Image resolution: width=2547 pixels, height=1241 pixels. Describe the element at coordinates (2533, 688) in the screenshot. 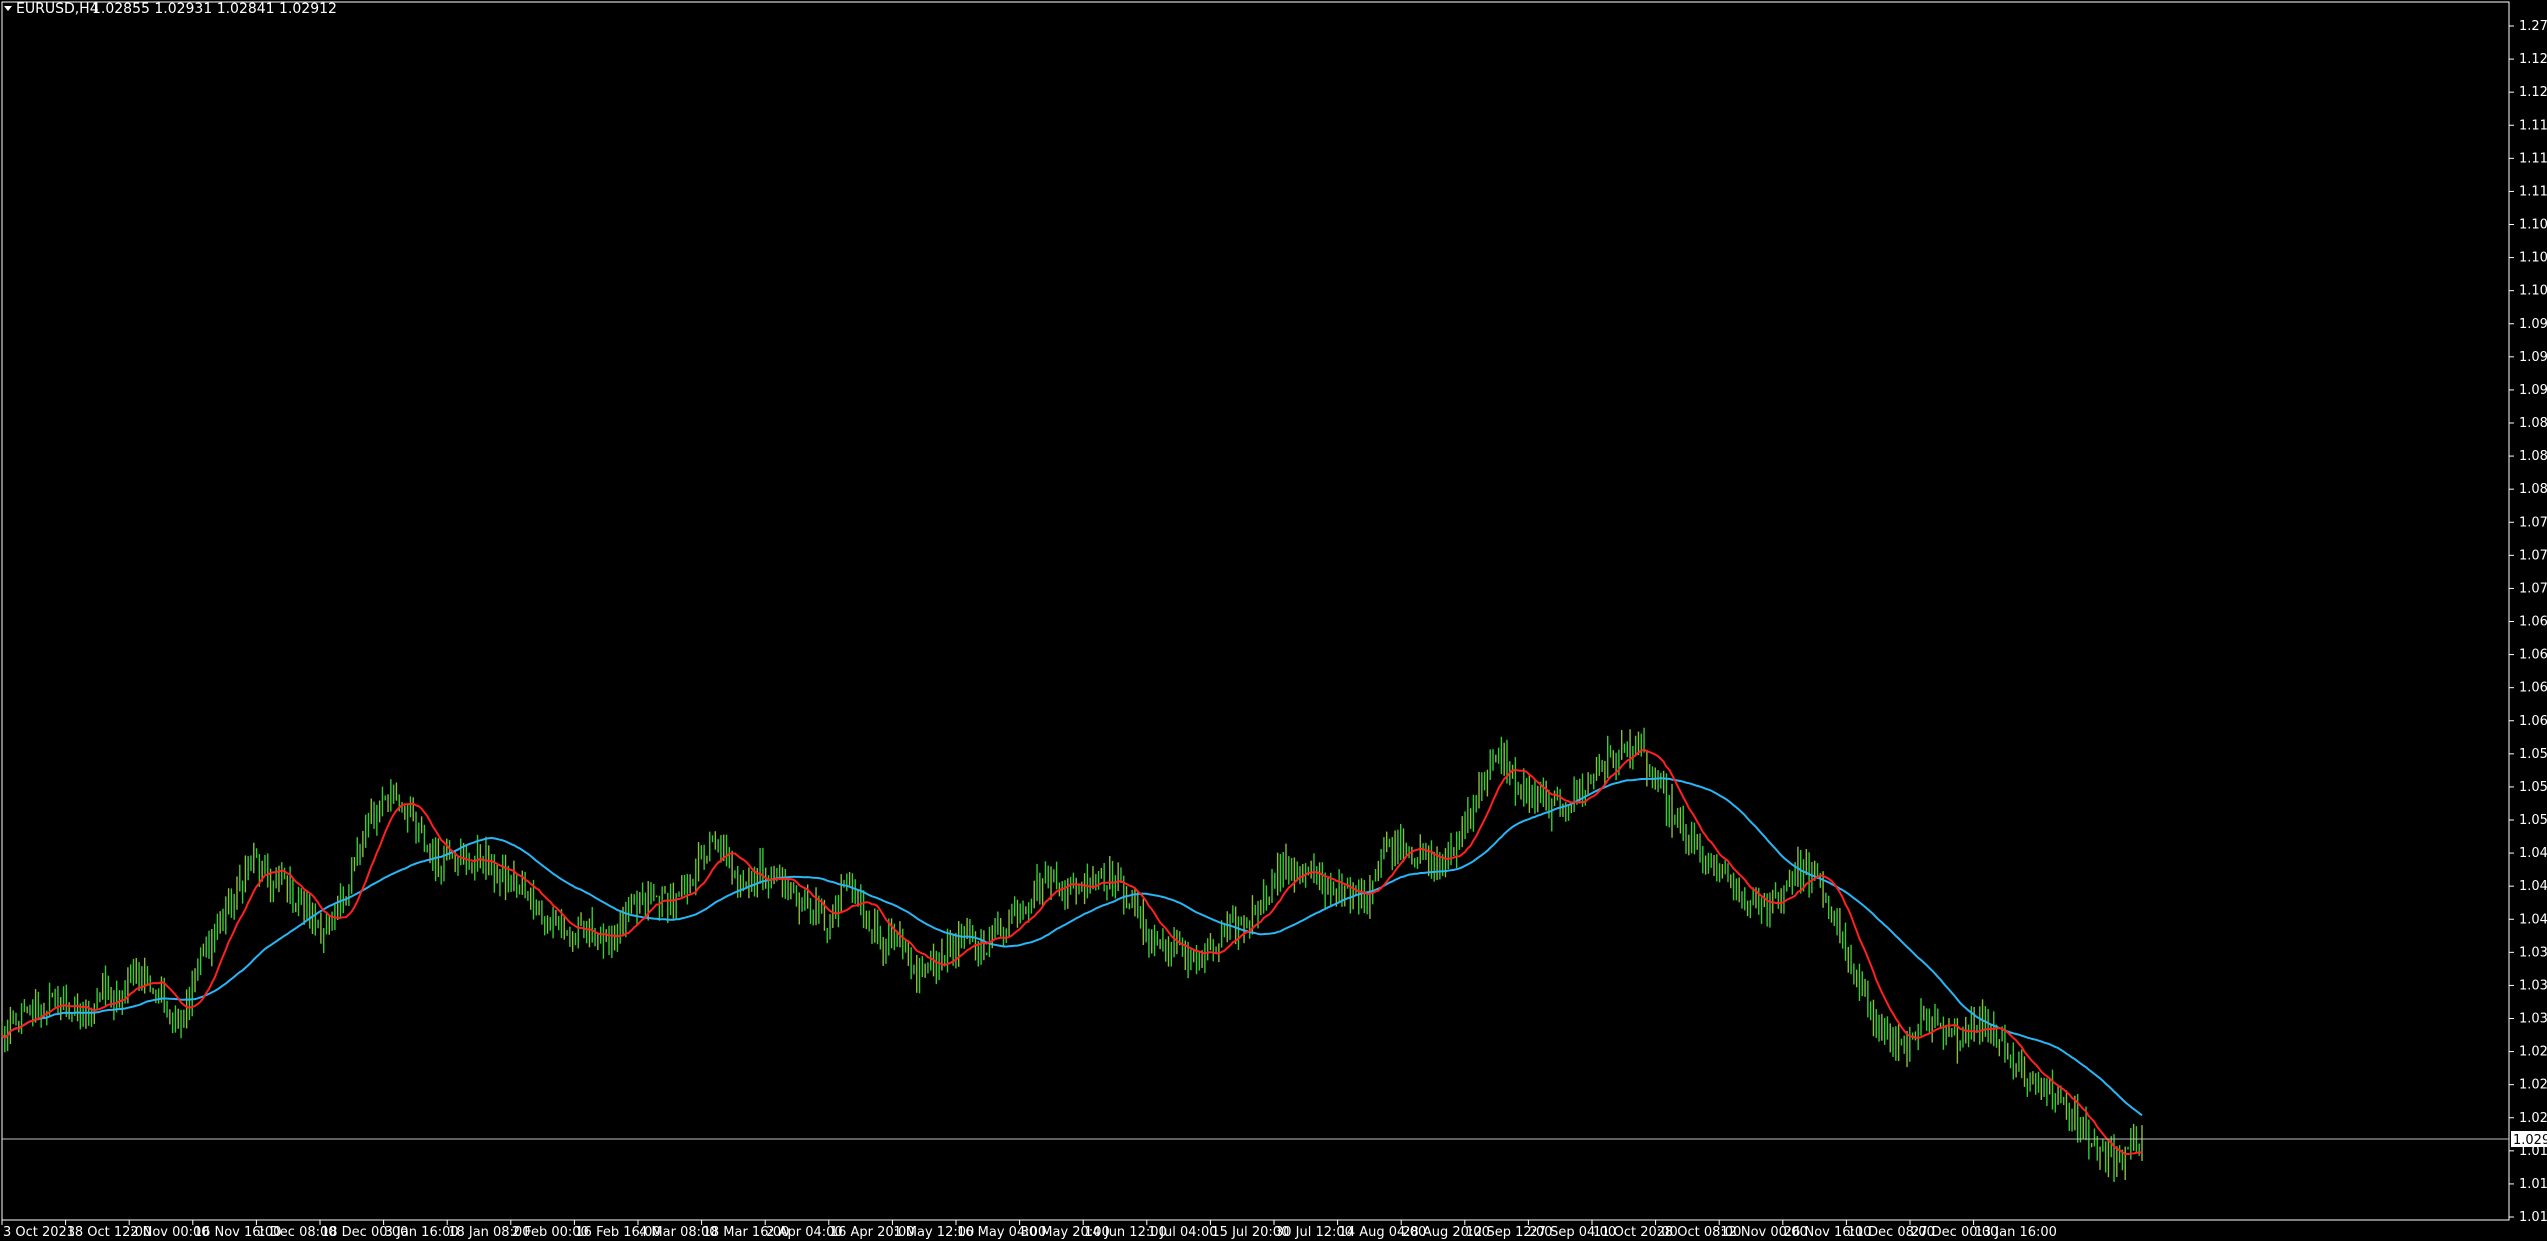

I see `price-tick-label: 1.06325` at that location.